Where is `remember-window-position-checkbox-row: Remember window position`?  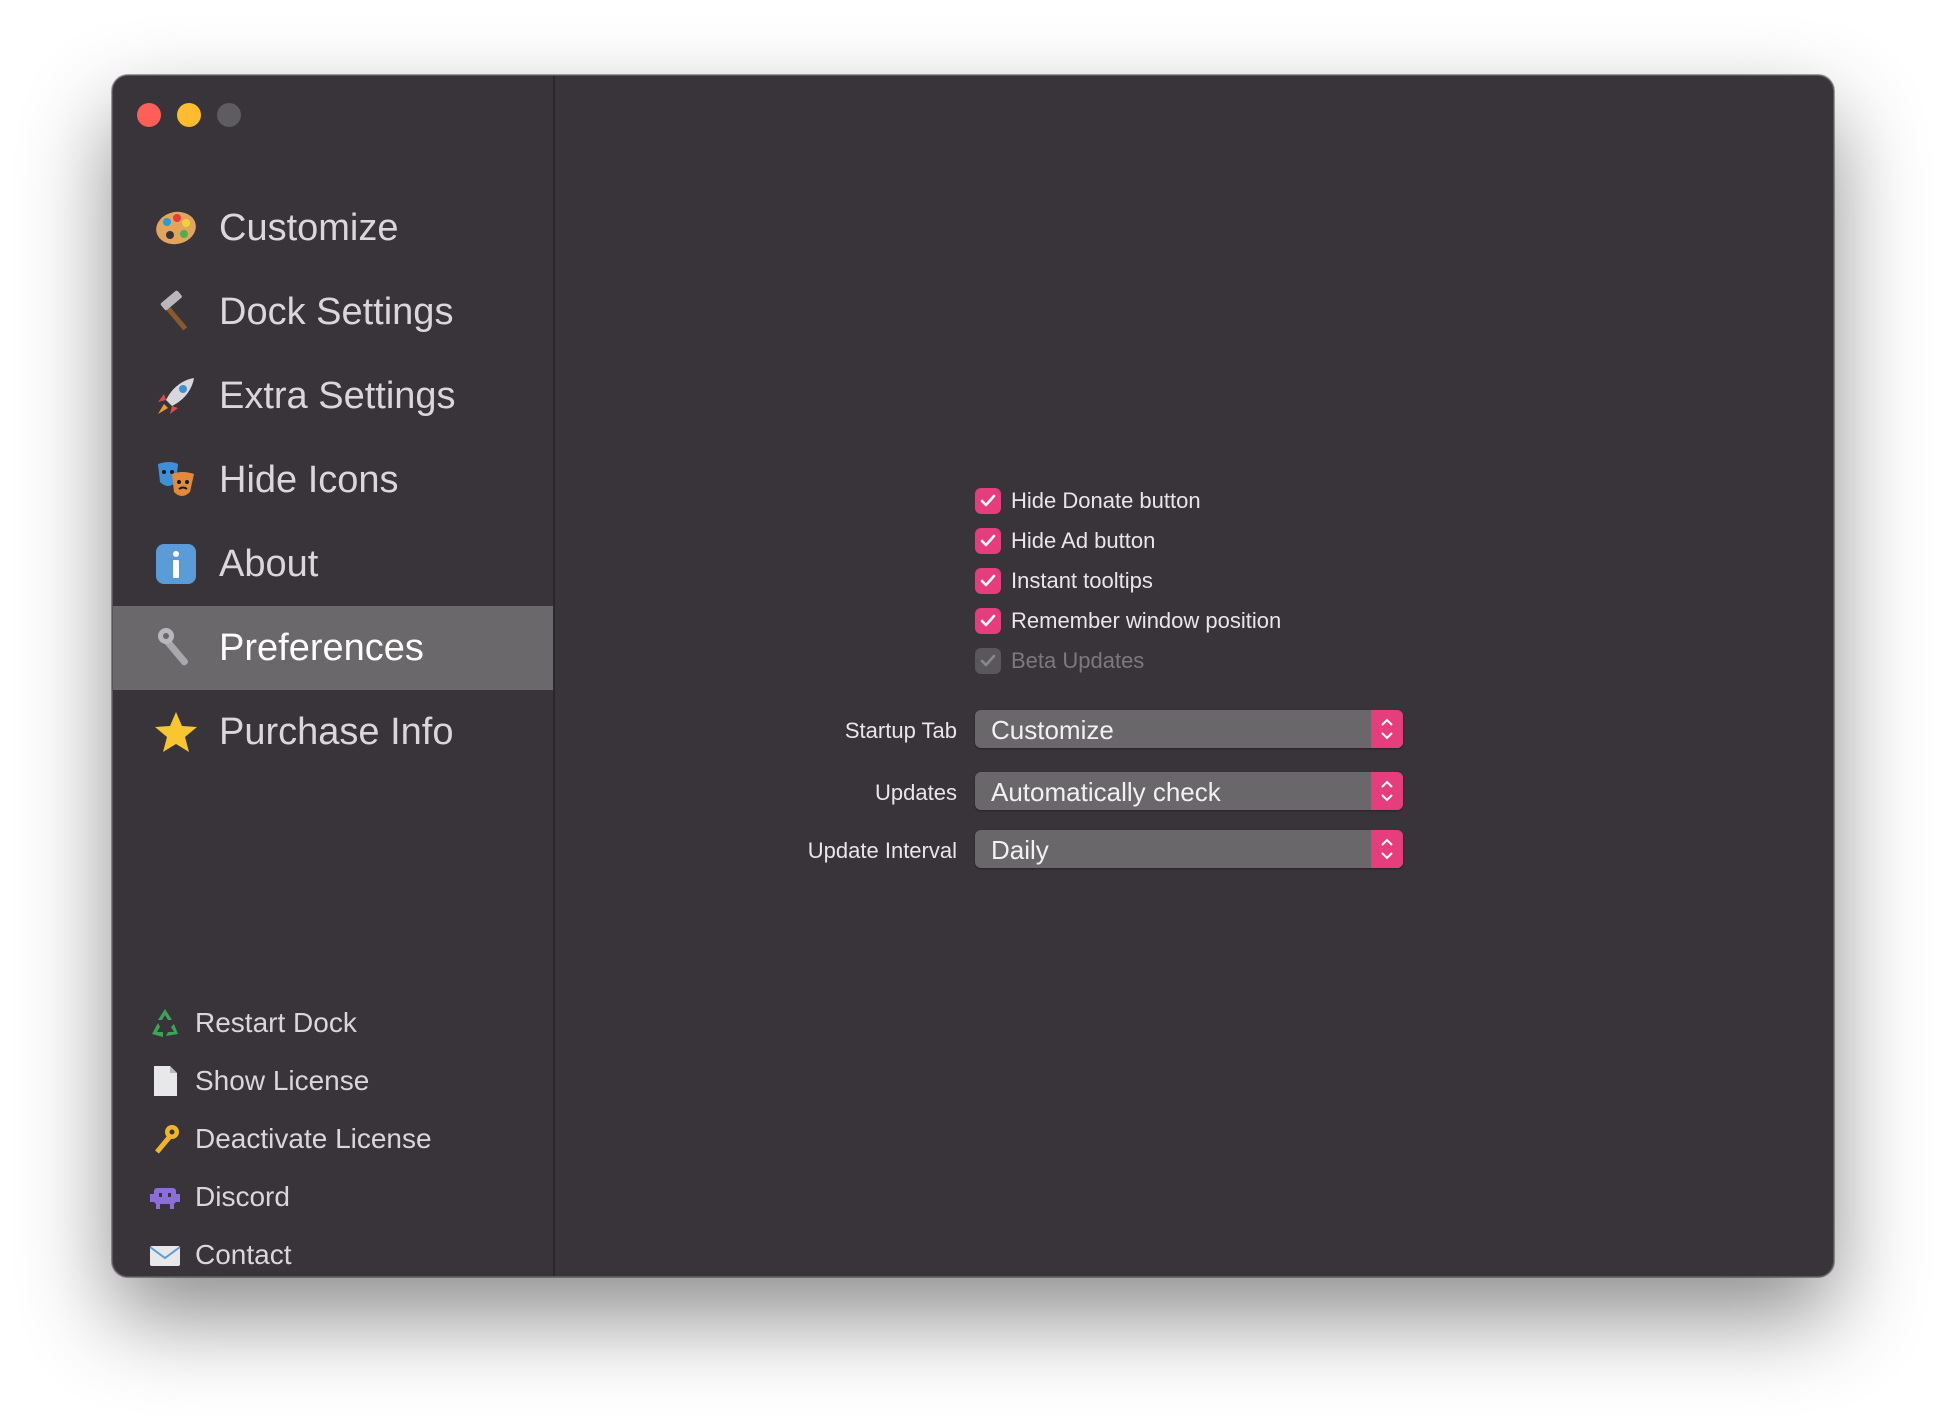 remember-window-position-checkbox-row: Remember window position is located at coordinates (1128, 621).